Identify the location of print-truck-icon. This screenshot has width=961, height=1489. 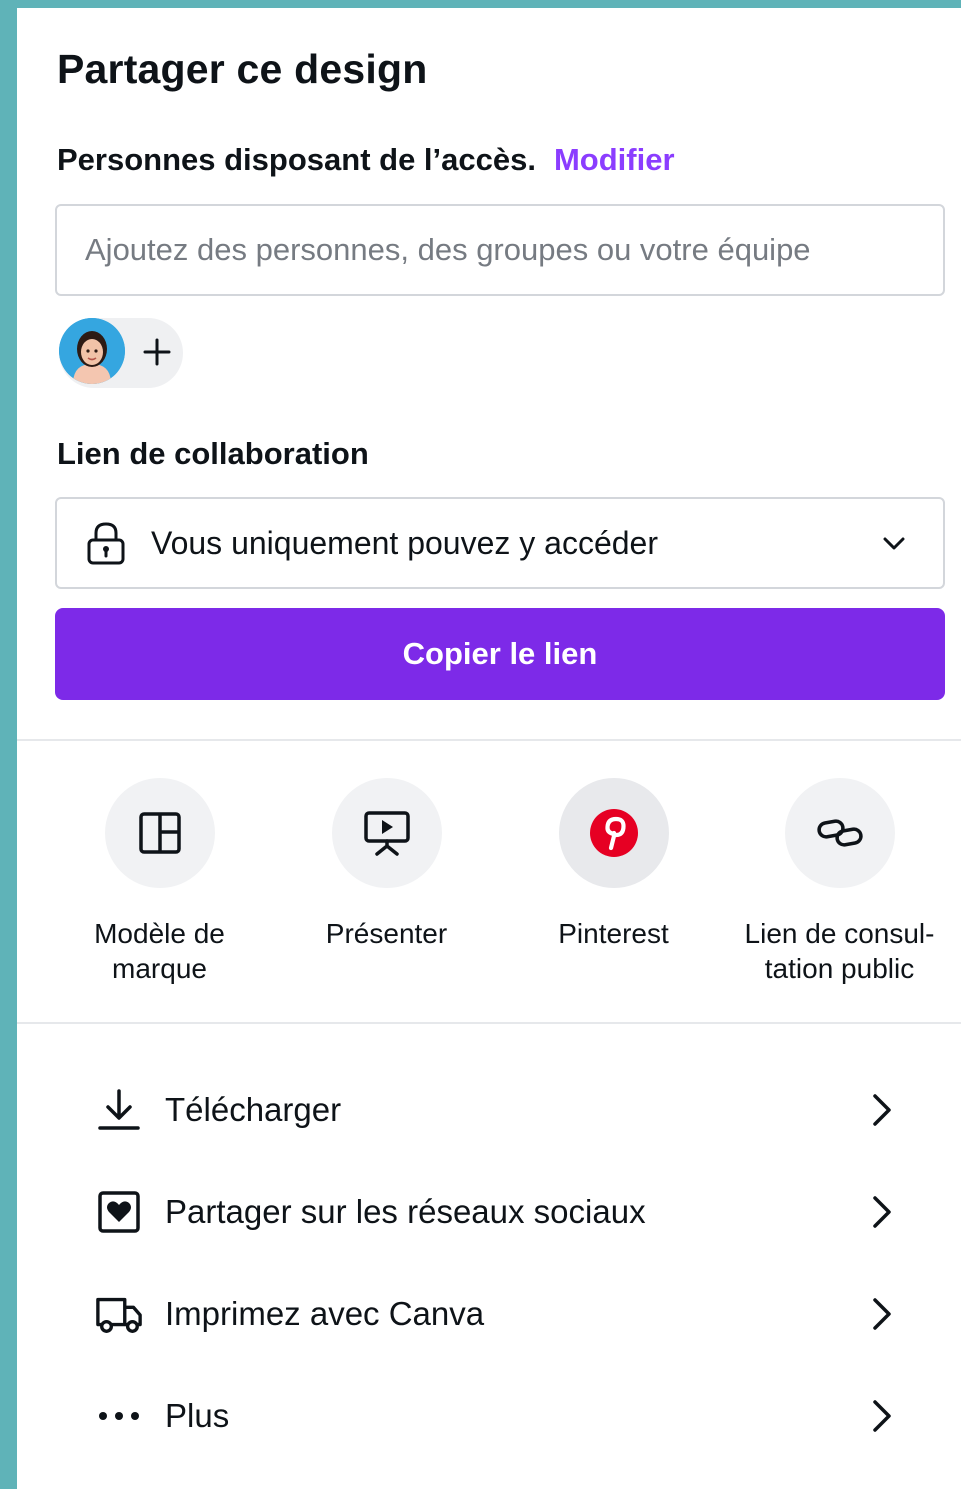
(119, 1315).